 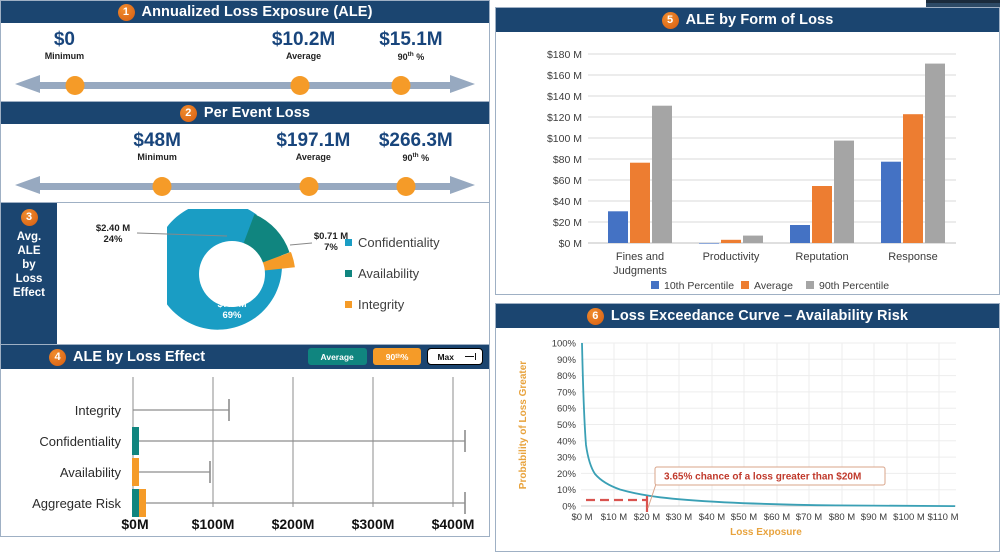 I want to click on svg-text: $110 M, so click(x=943, y=517).